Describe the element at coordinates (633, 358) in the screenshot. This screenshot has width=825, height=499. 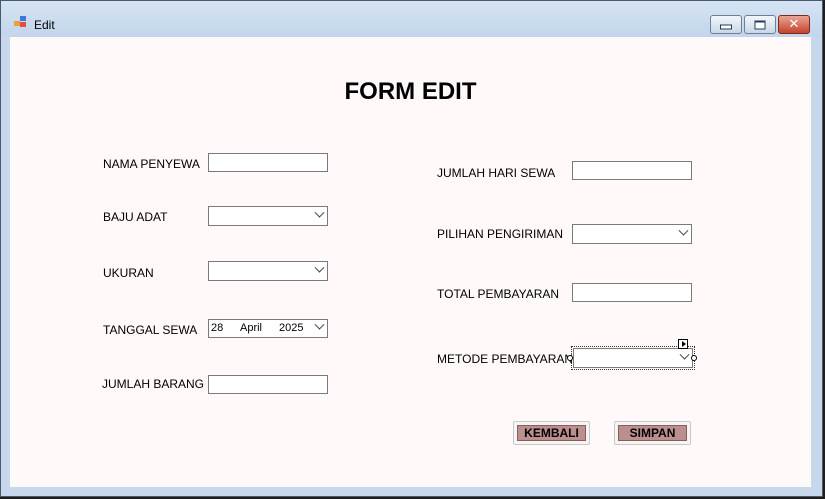
I see `metode-pembayaran-select` at that location.